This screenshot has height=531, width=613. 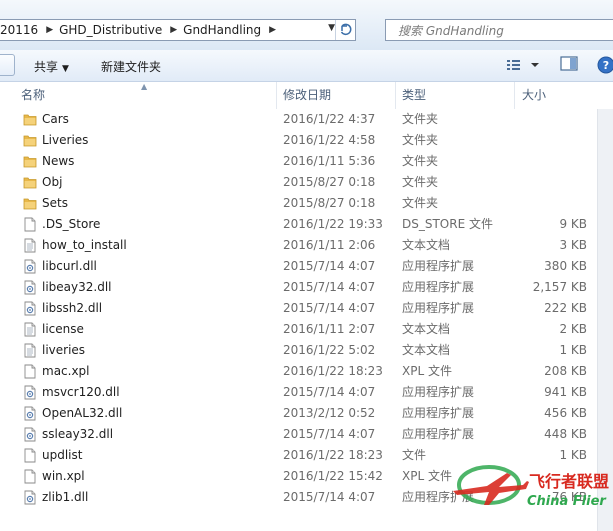 I want to click on file-row: Liveries 2016/1/22 4:58 文件夹, so click(x=306, y=140).